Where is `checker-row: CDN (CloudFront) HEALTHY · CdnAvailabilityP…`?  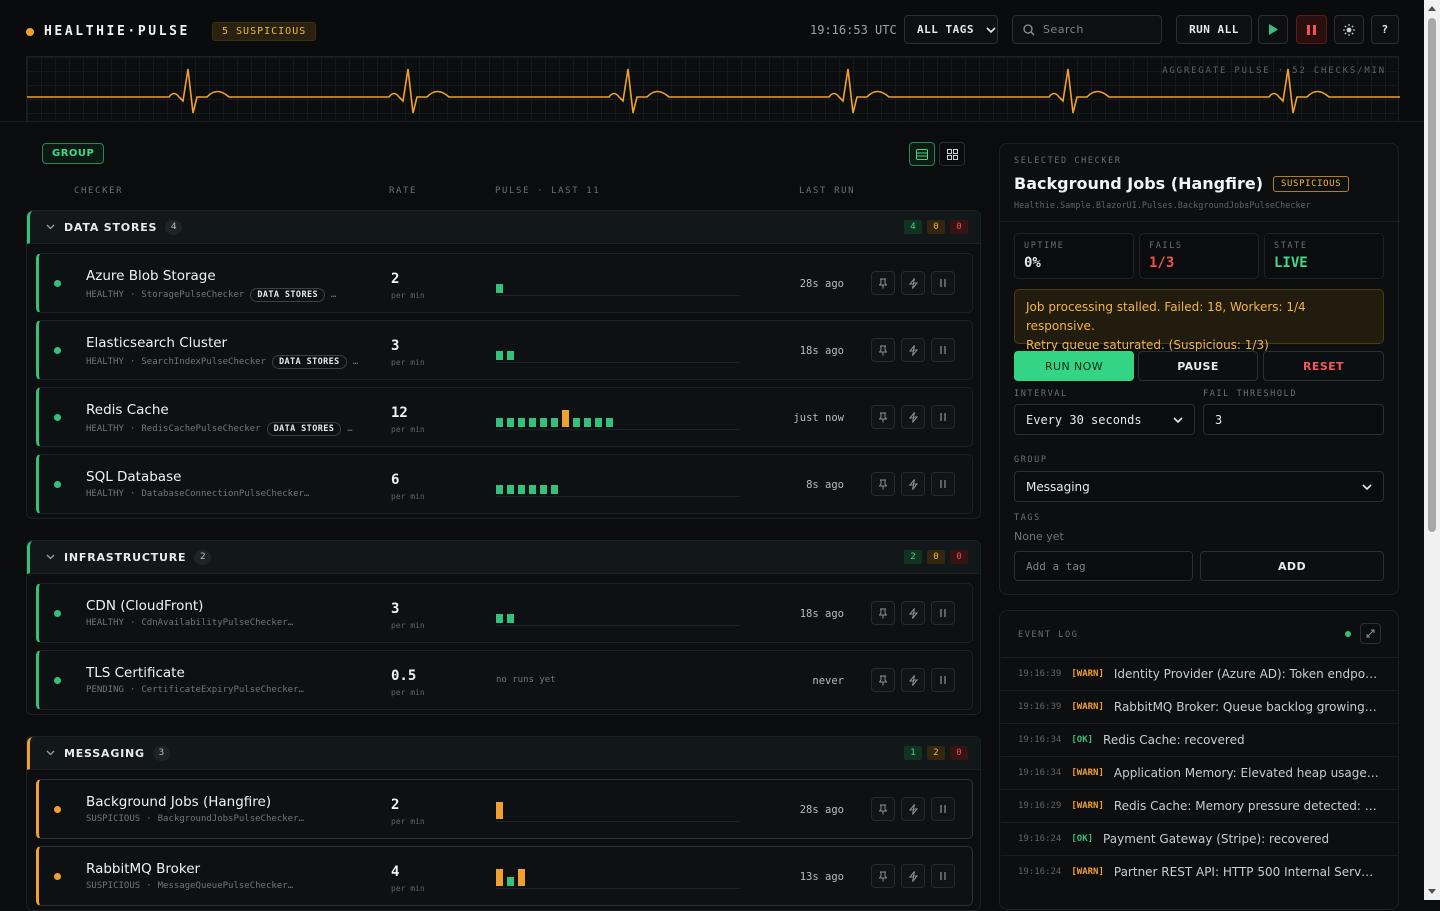
checker-row: CDN (CloudFront) HEALTHY · CdnAvailabilityP… is located at coordinates (504, 613).